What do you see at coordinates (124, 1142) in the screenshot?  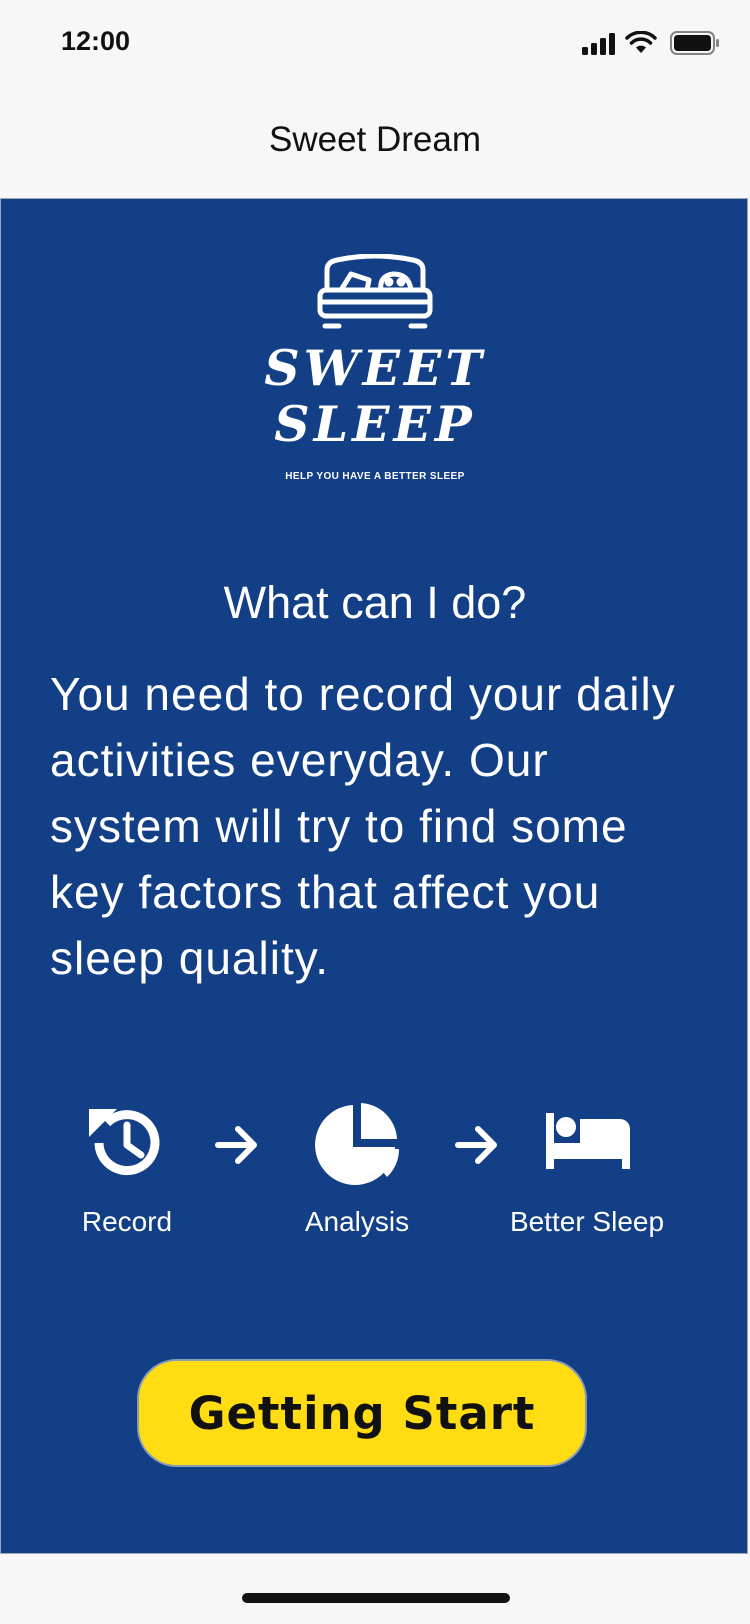 I see `history-icon` at bounding box center [124, 1142].